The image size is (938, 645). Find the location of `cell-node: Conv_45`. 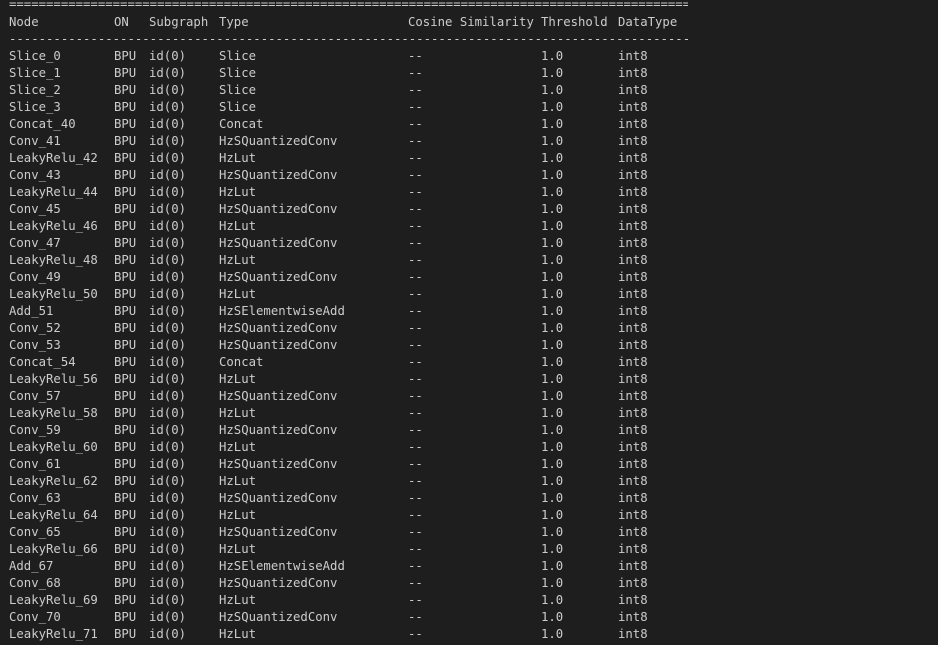

cell-node: Conv_45 is located at coordinates (35, 209).